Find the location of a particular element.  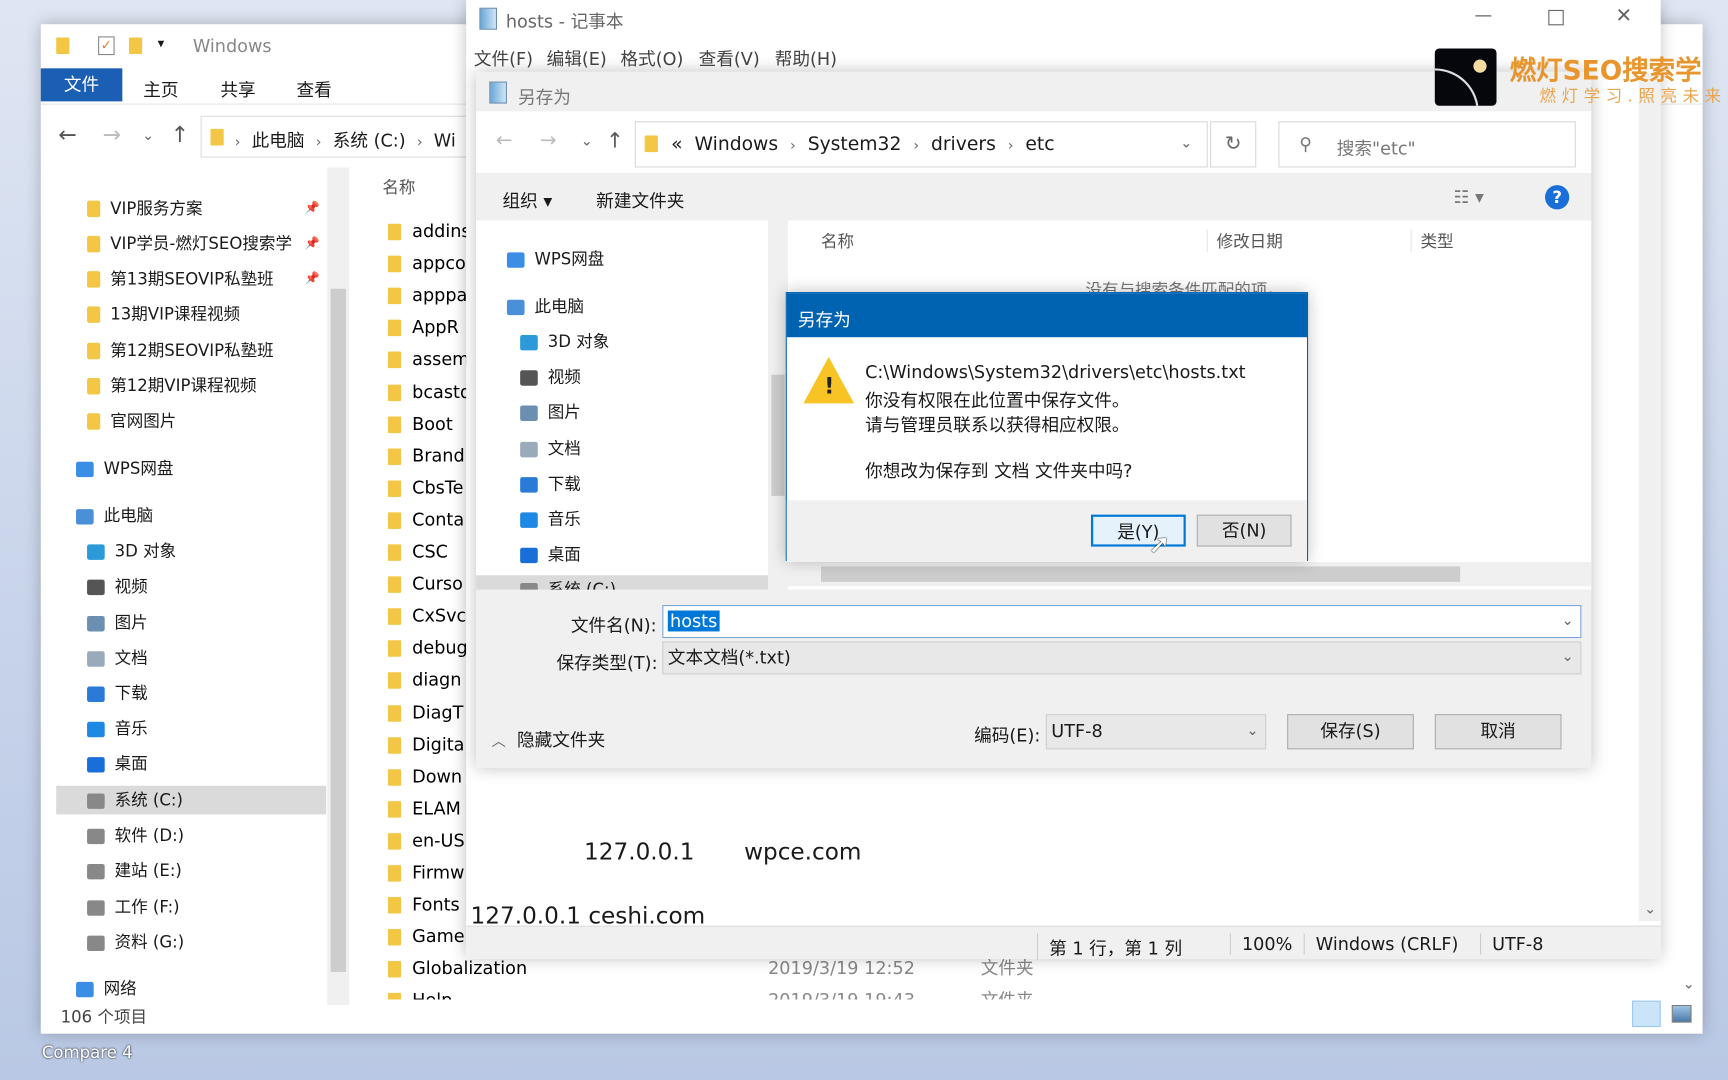

cancel-button: 取消 is located at coordinates (1498, 732).